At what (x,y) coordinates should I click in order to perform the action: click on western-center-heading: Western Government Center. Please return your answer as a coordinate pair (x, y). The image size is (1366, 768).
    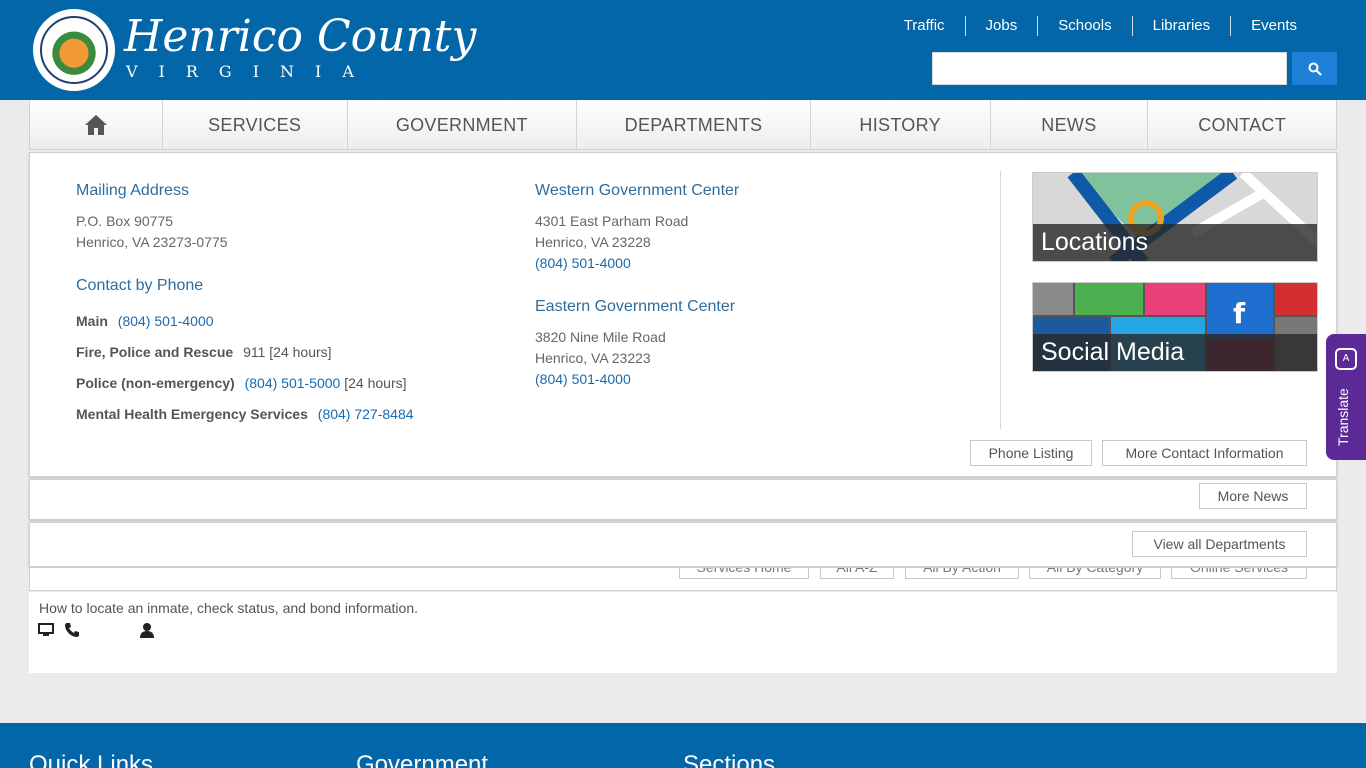
    Looking at the image, I should click on (637, 191).